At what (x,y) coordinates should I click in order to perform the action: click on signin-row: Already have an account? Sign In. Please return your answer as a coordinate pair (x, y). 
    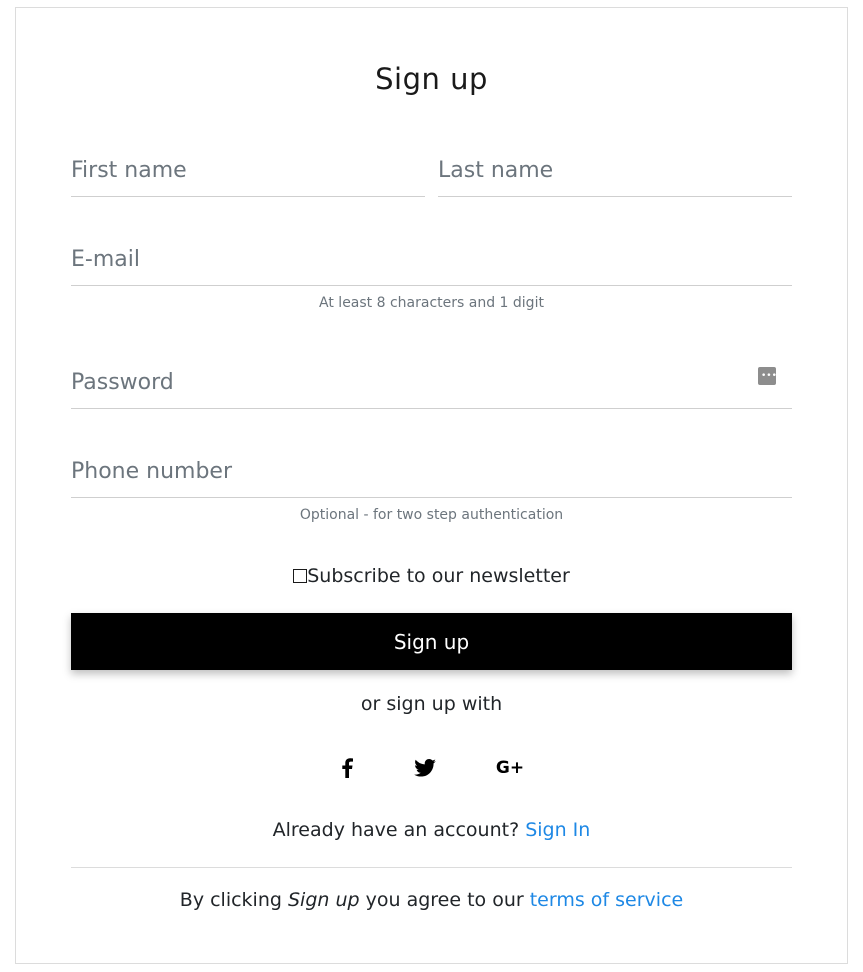
    Looking at the image, I should click on (431, 830).